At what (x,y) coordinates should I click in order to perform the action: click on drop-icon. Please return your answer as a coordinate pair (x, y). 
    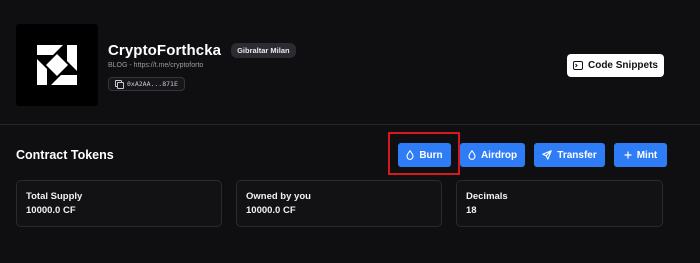
    Looking at the image, I should click on (472, 155).